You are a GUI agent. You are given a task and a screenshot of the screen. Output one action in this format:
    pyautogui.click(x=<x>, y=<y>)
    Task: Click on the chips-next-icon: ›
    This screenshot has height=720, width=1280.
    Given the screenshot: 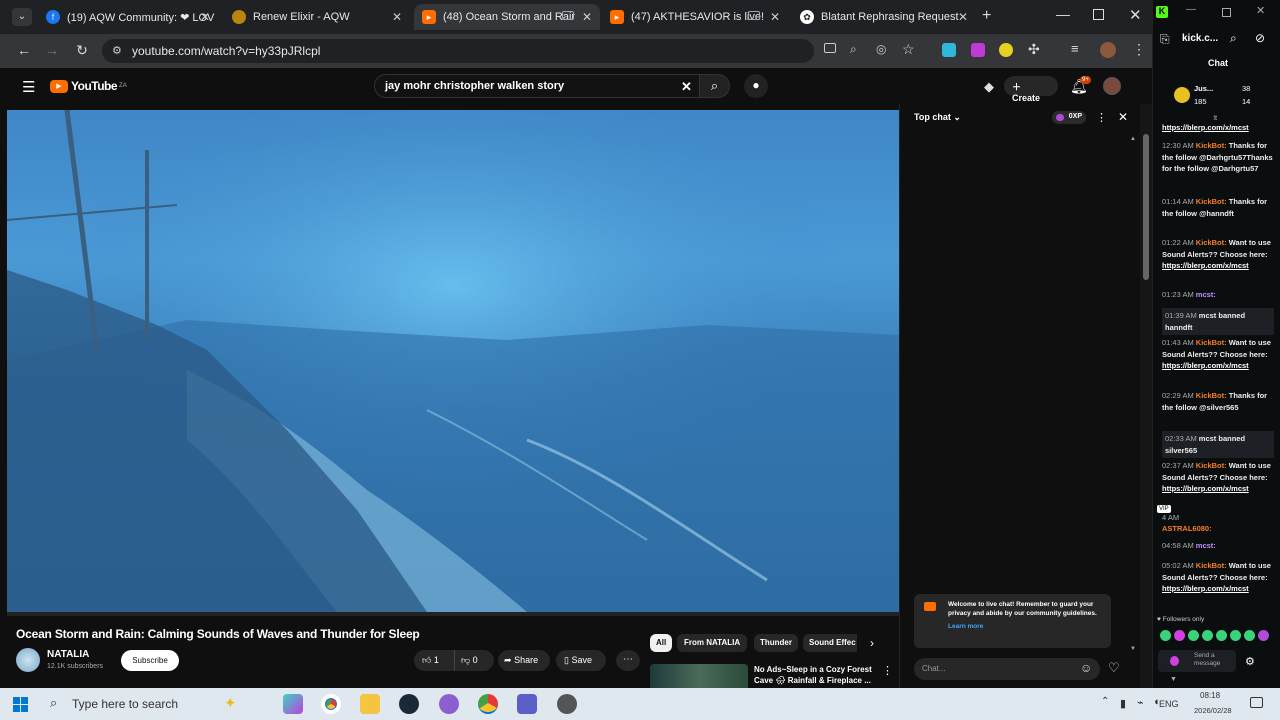 What is the action you would take?
    pyautogui.click(x=872, y=643)
    